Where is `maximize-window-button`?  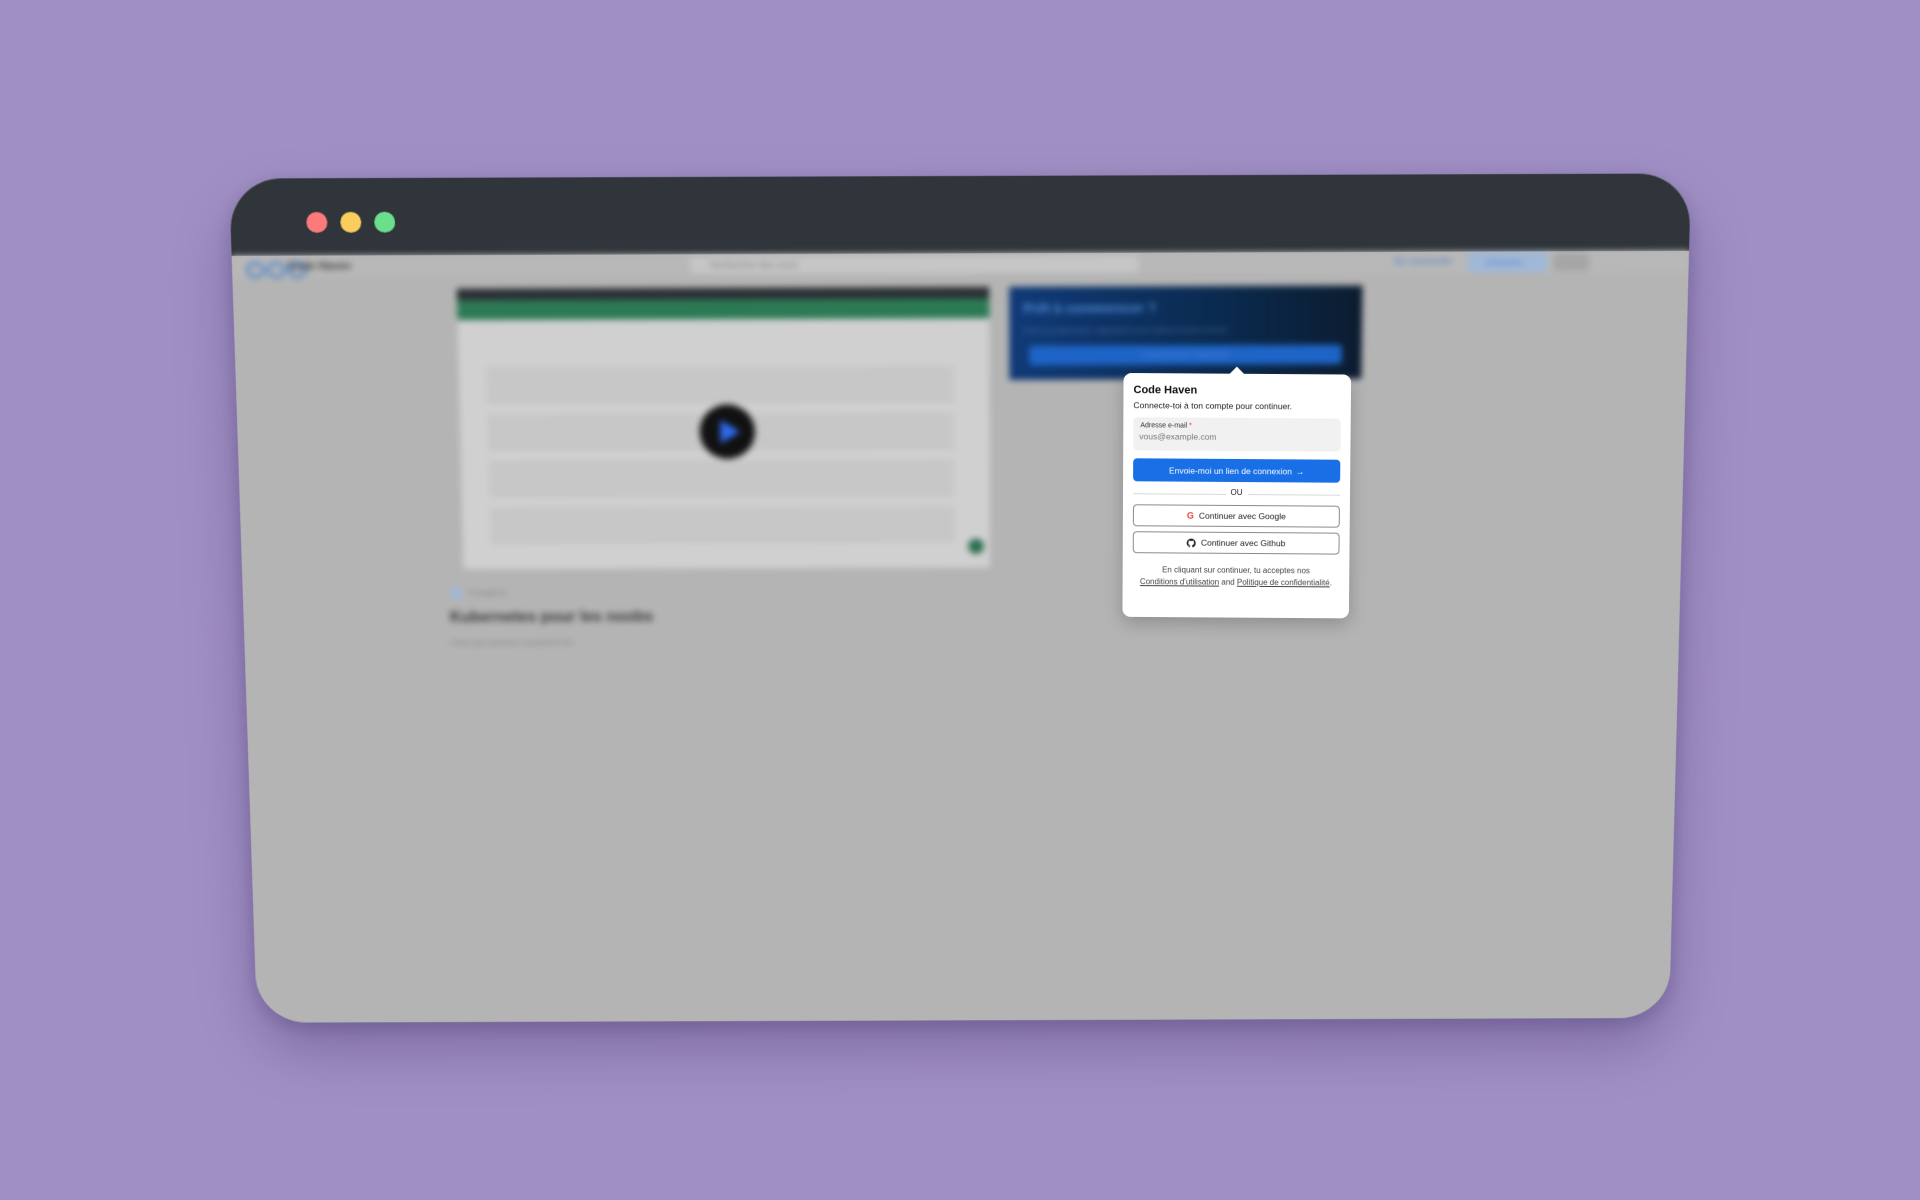 maximize-window-button is located at coordinates (384, 222).